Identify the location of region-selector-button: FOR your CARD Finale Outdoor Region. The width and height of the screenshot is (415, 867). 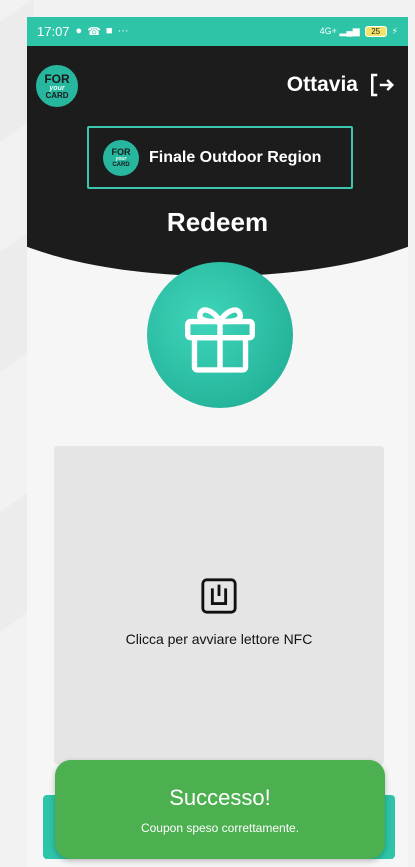
(220, 157).